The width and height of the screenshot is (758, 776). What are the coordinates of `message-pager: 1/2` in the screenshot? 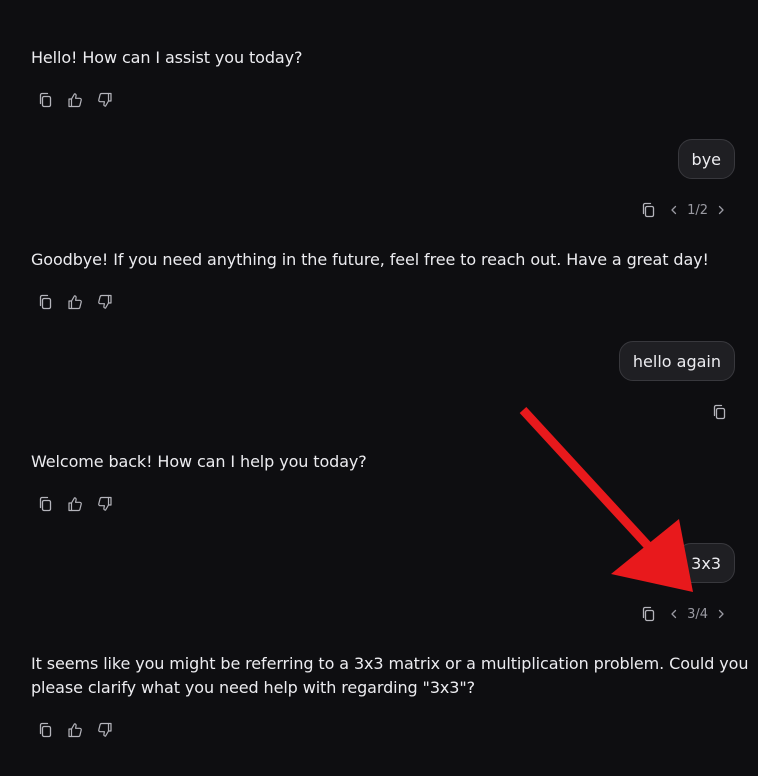 It's located at (697, 210).